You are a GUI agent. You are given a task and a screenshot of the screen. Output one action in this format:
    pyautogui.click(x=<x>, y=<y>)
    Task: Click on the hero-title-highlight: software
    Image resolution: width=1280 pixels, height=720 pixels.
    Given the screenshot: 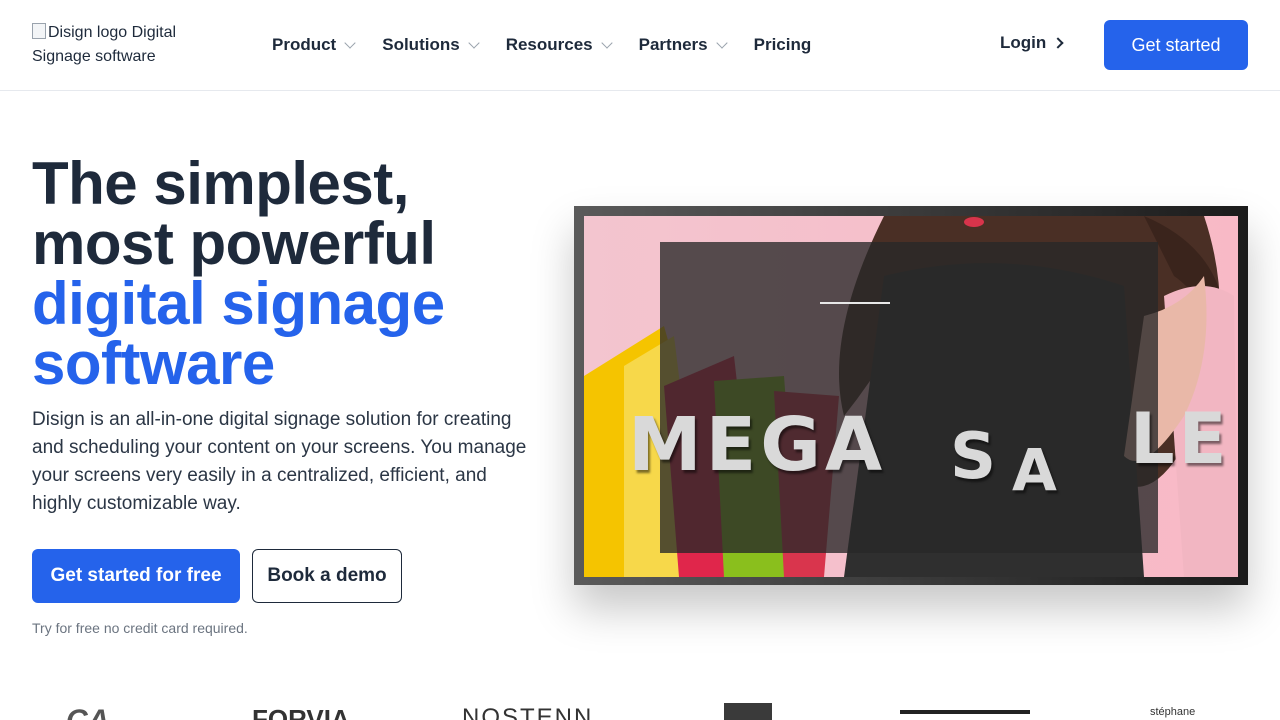 What is the action you would take?
    pyautogui.click(x=153, y=363)
    